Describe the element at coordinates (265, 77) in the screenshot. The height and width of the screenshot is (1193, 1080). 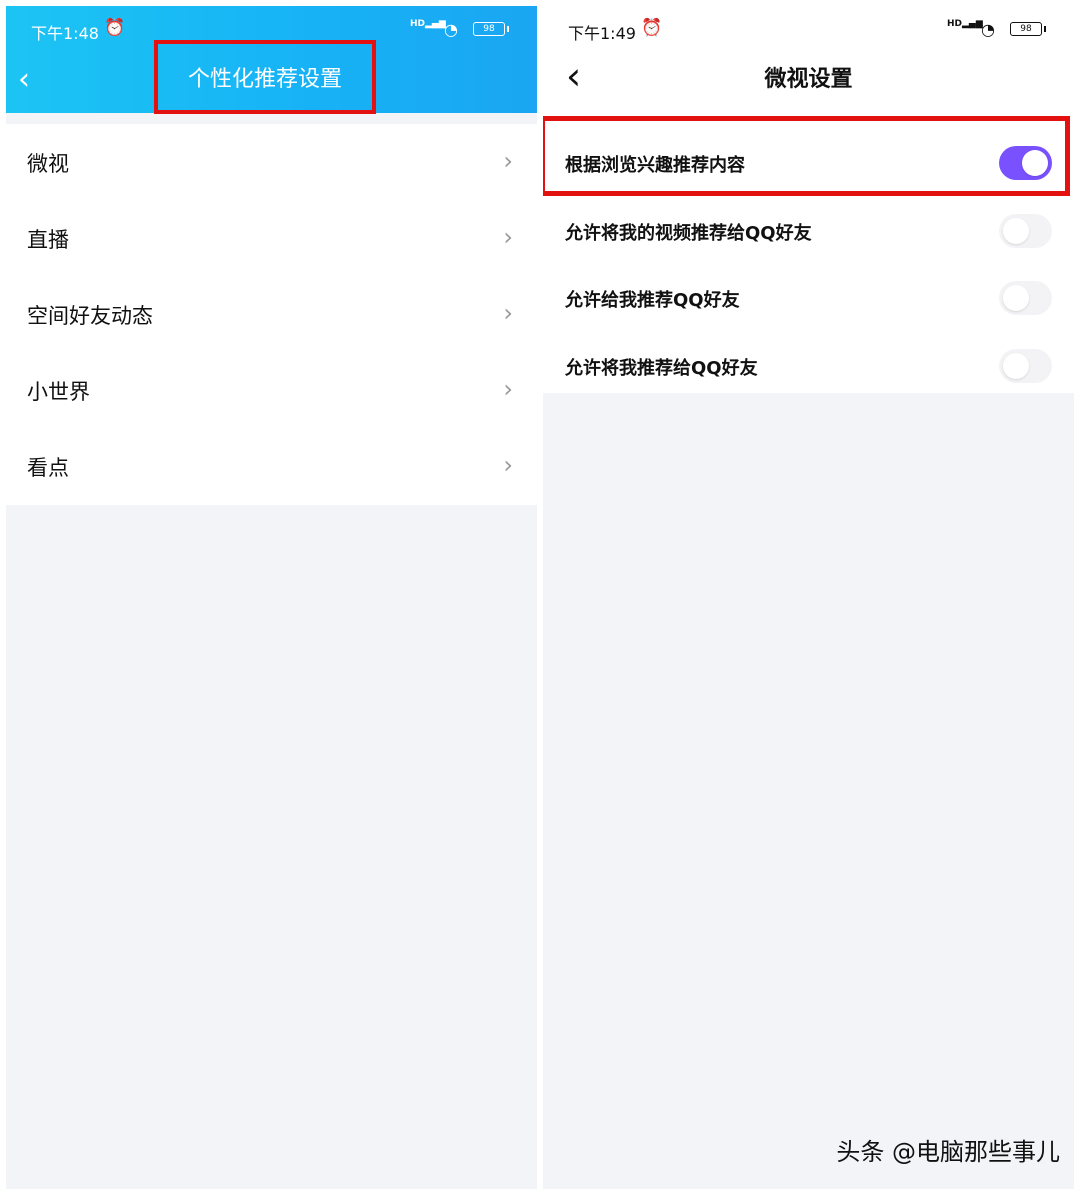
I see `left-page-title: 个性化推荐设置` at that location.